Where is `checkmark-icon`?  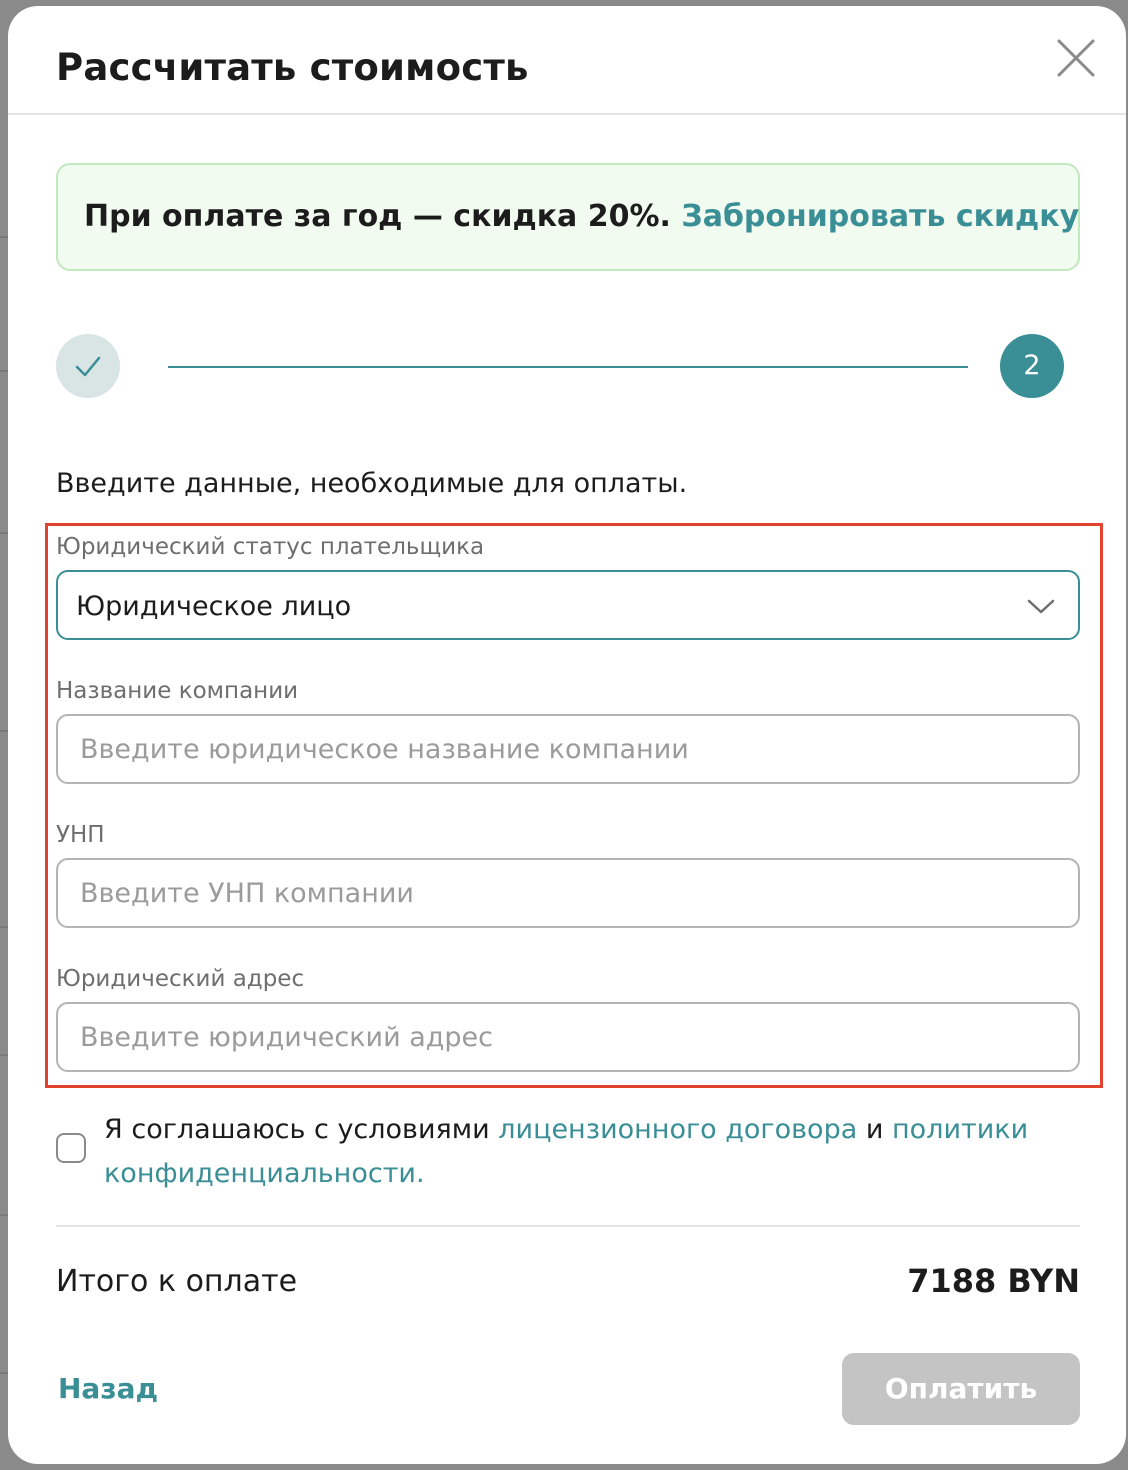
checkmark-icon is located at coordinates (88, 366).